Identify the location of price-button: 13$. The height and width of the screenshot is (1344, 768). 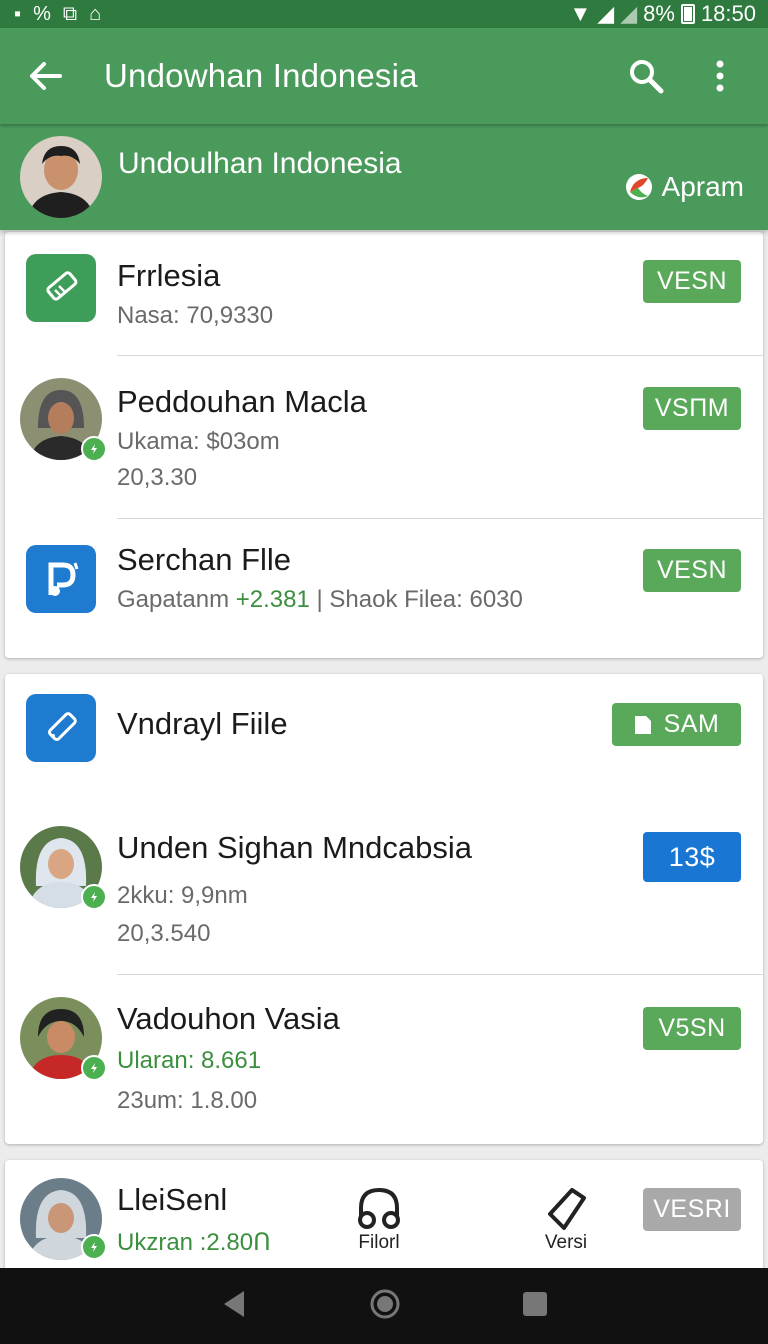
(692, 857).